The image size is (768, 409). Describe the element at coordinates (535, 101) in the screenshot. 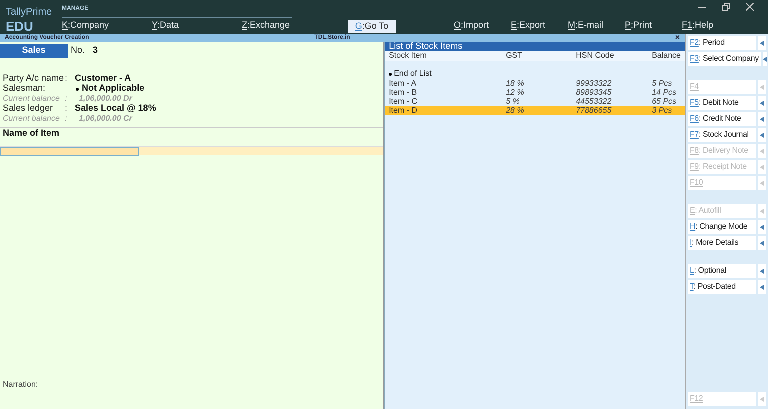

I see `list-row: Item - C 5 % 44553322 65 Pcs` at that location.